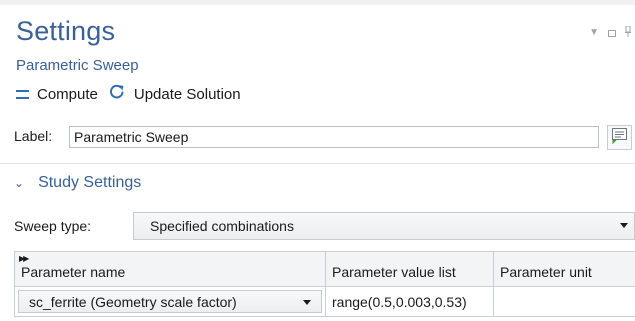 This screenshot has width=635, height=321. Describe the element at coordinates (222, 226) in the screenshot. I see `sweep-type-value: Specified combinations` at that location.